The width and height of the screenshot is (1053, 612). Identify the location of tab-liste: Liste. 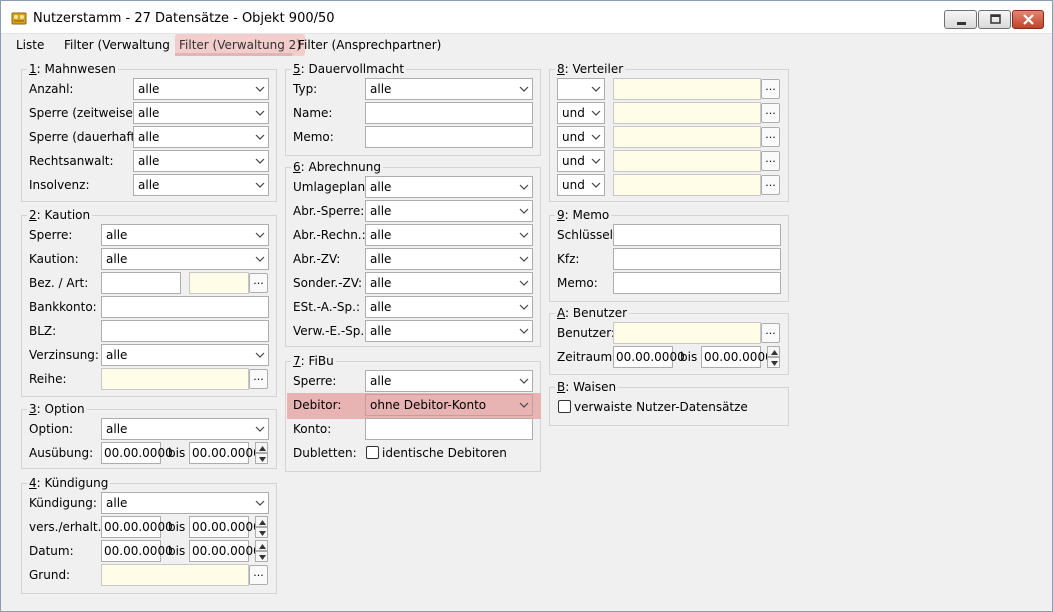
(30, 45).